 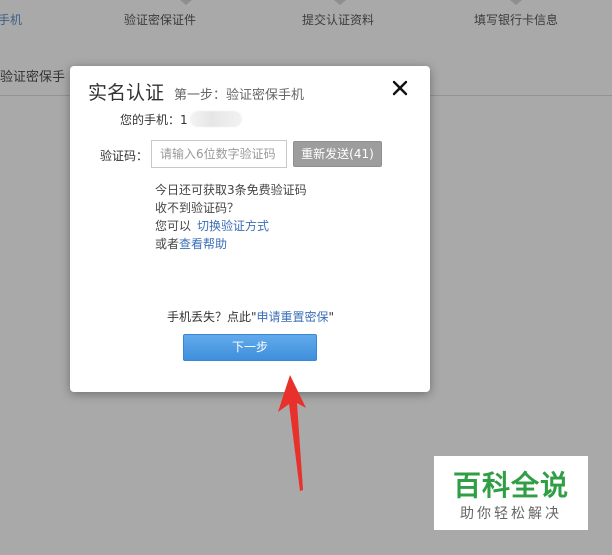 What do you see at coordinates (11, 20) in the screenshot?
I see `step-verify-phone: 手机` at bounding box center [11, 20].